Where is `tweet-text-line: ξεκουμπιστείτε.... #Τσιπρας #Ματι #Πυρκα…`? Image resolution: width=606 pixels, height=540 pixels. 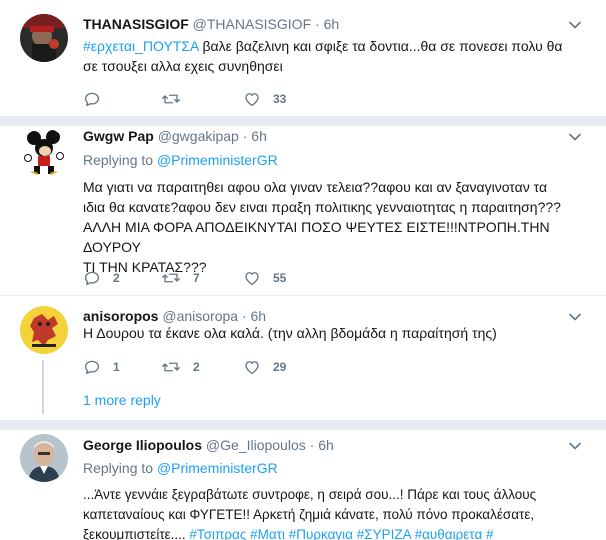 tweet-text-line: ξεκουμπιστείτε.... #Τσιπρας #Ματι #Πυρκα… is located at coordinates (335, 532).